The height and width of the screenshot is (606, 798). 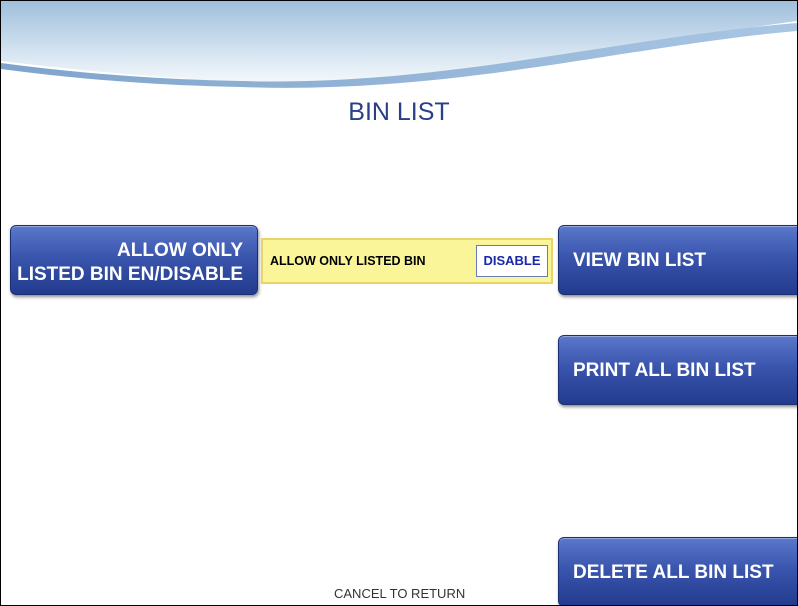 I want to click on status-value: DISABLE, so click(x=512, y=261).